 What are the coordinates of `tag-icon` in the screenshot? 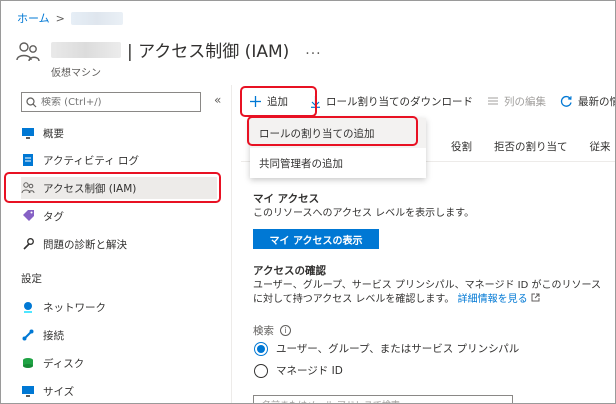 It's located at (28, 216).